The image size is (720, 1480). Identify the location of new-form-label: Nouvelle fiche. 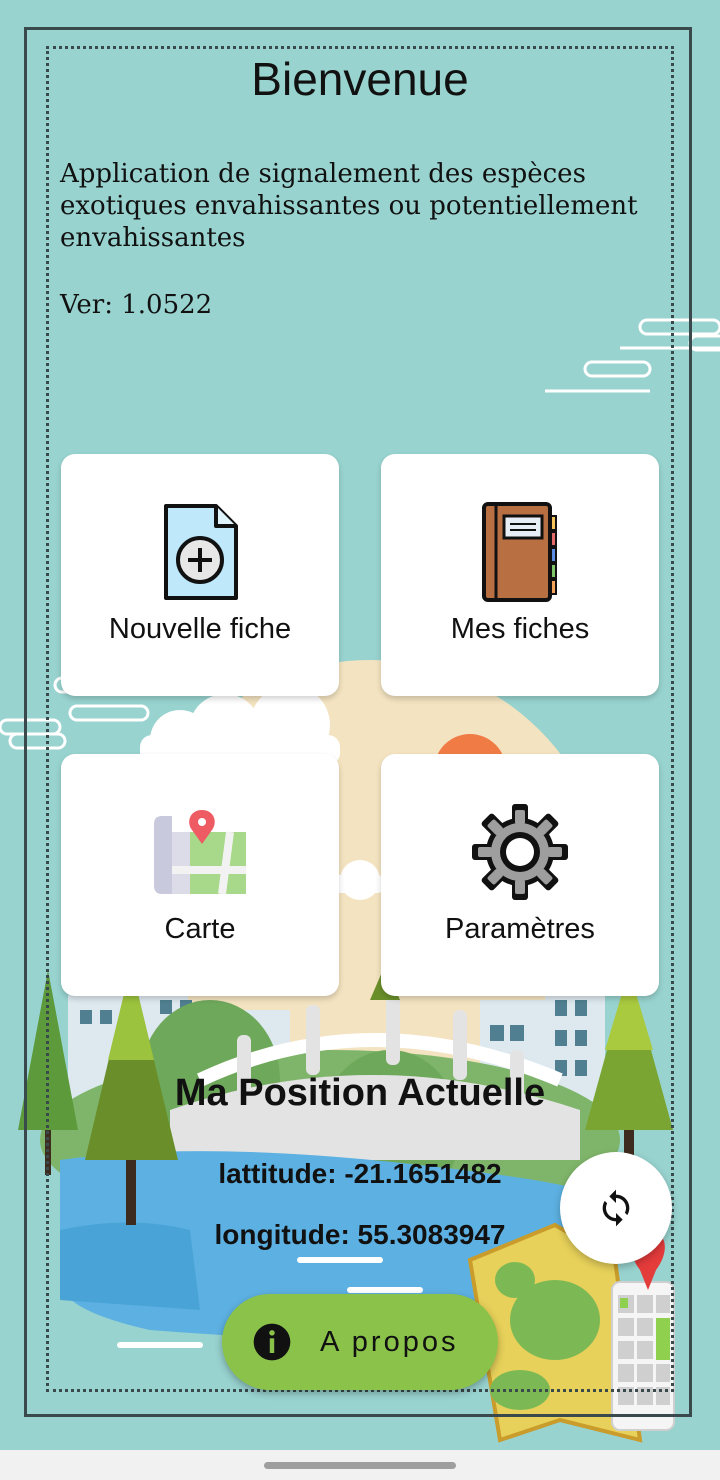
(200, 629).